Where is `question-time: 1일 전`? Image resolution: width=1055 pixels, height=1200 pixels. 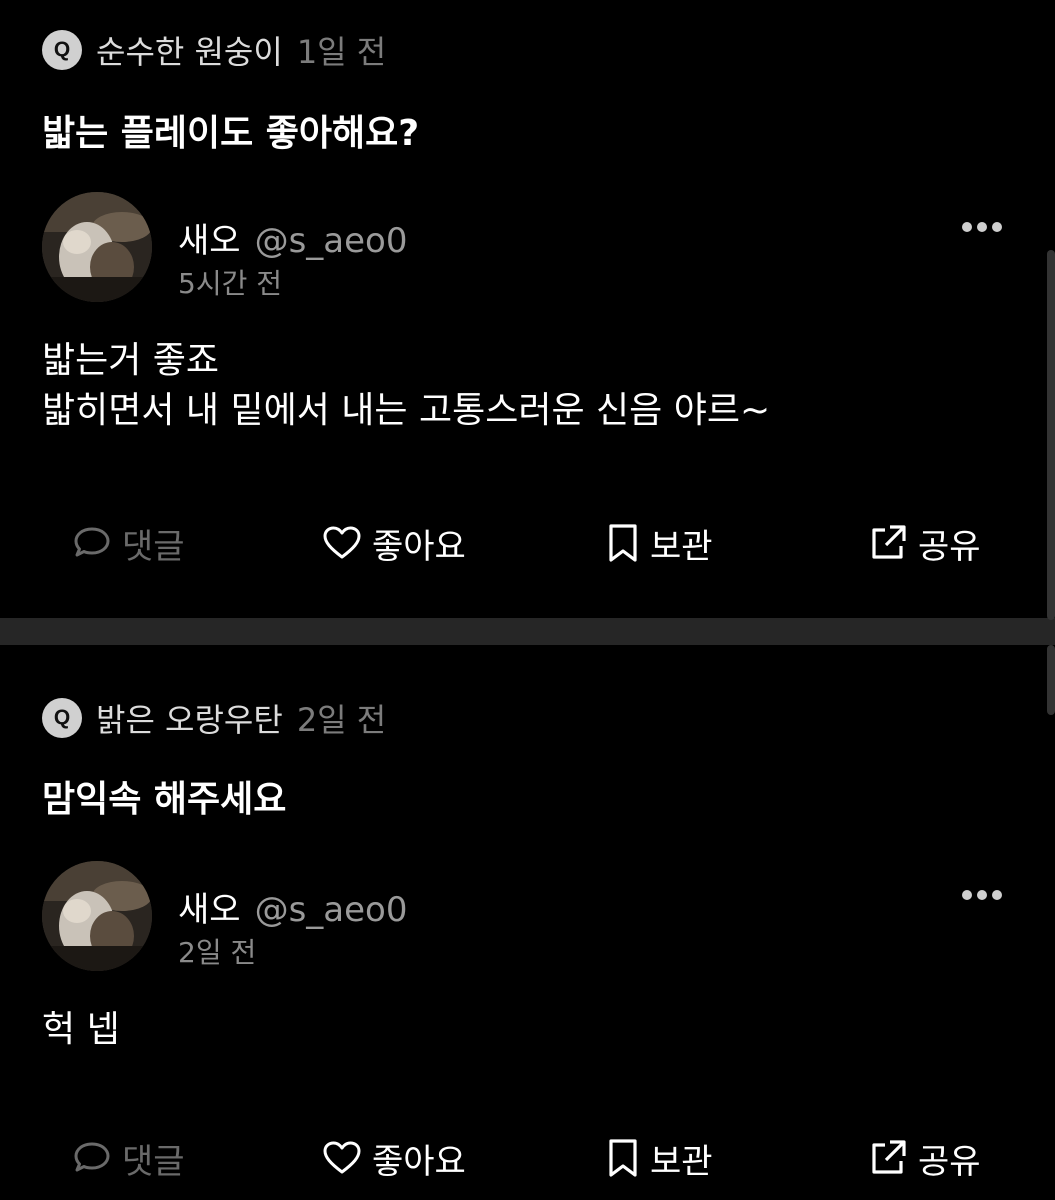
question-time: 1일 전 is located at coordinates (341, 52).